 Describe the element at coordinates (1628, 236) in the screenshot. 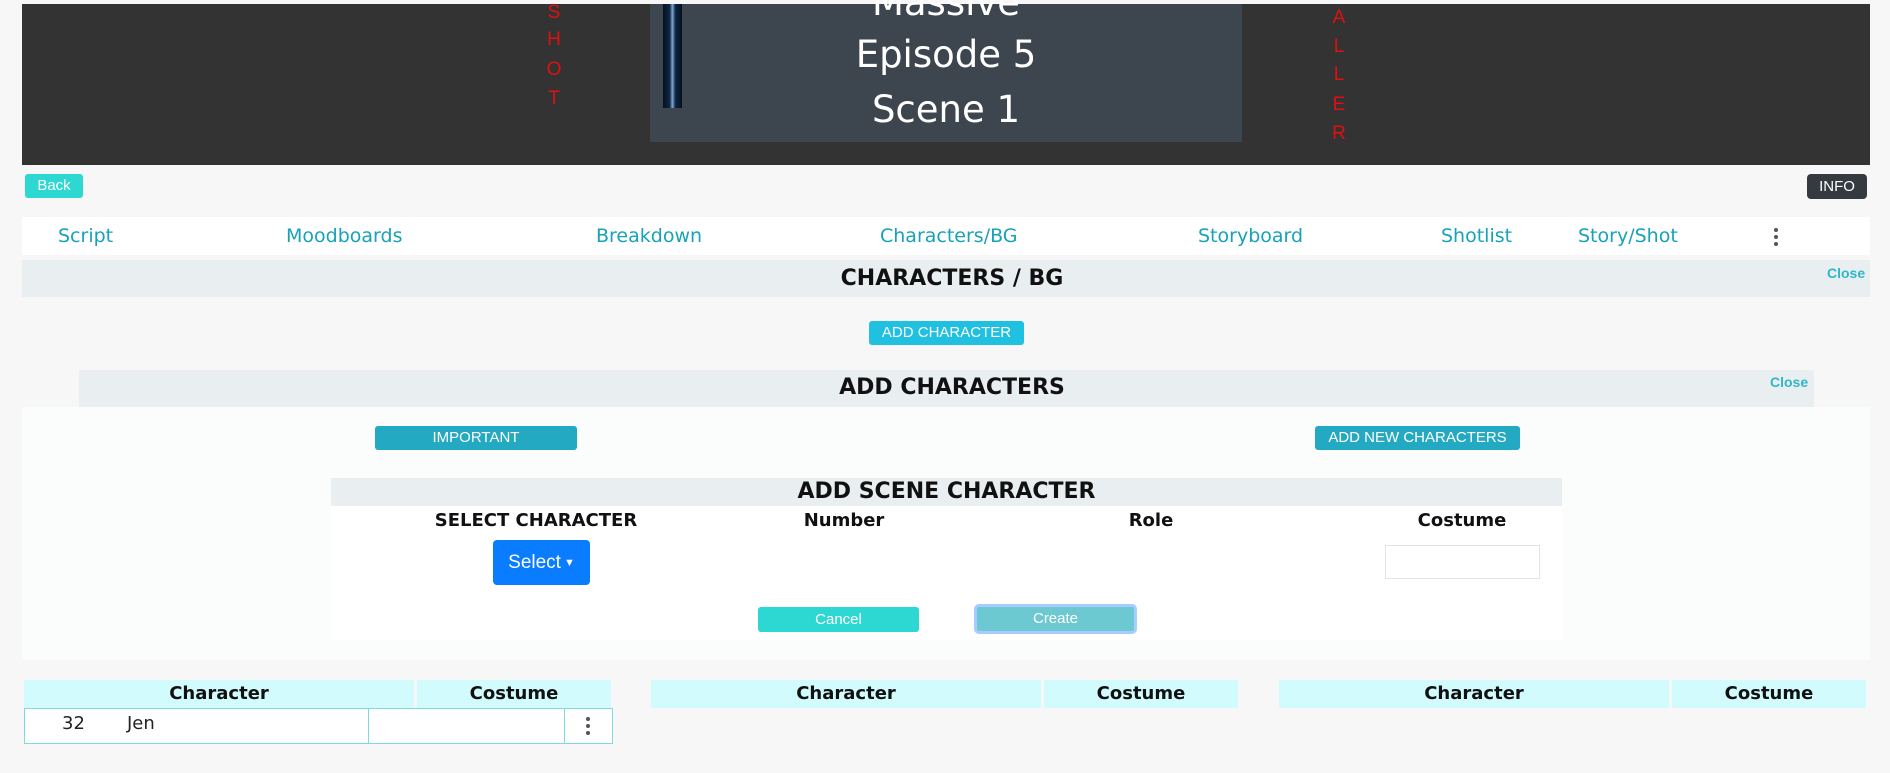

I see `tab-story-shot: Story/Shot` at that location.